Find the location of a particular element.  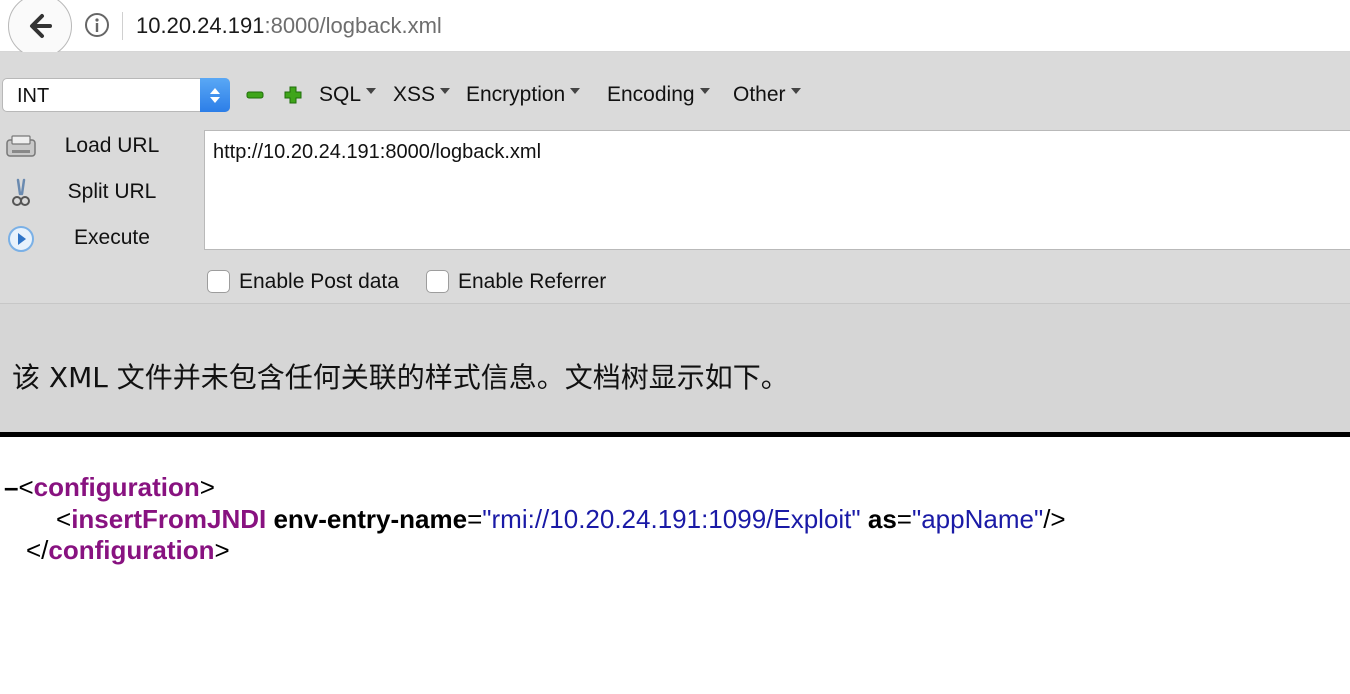

xml-attr-name: env-entry-name is located at coordinates (370, 519).